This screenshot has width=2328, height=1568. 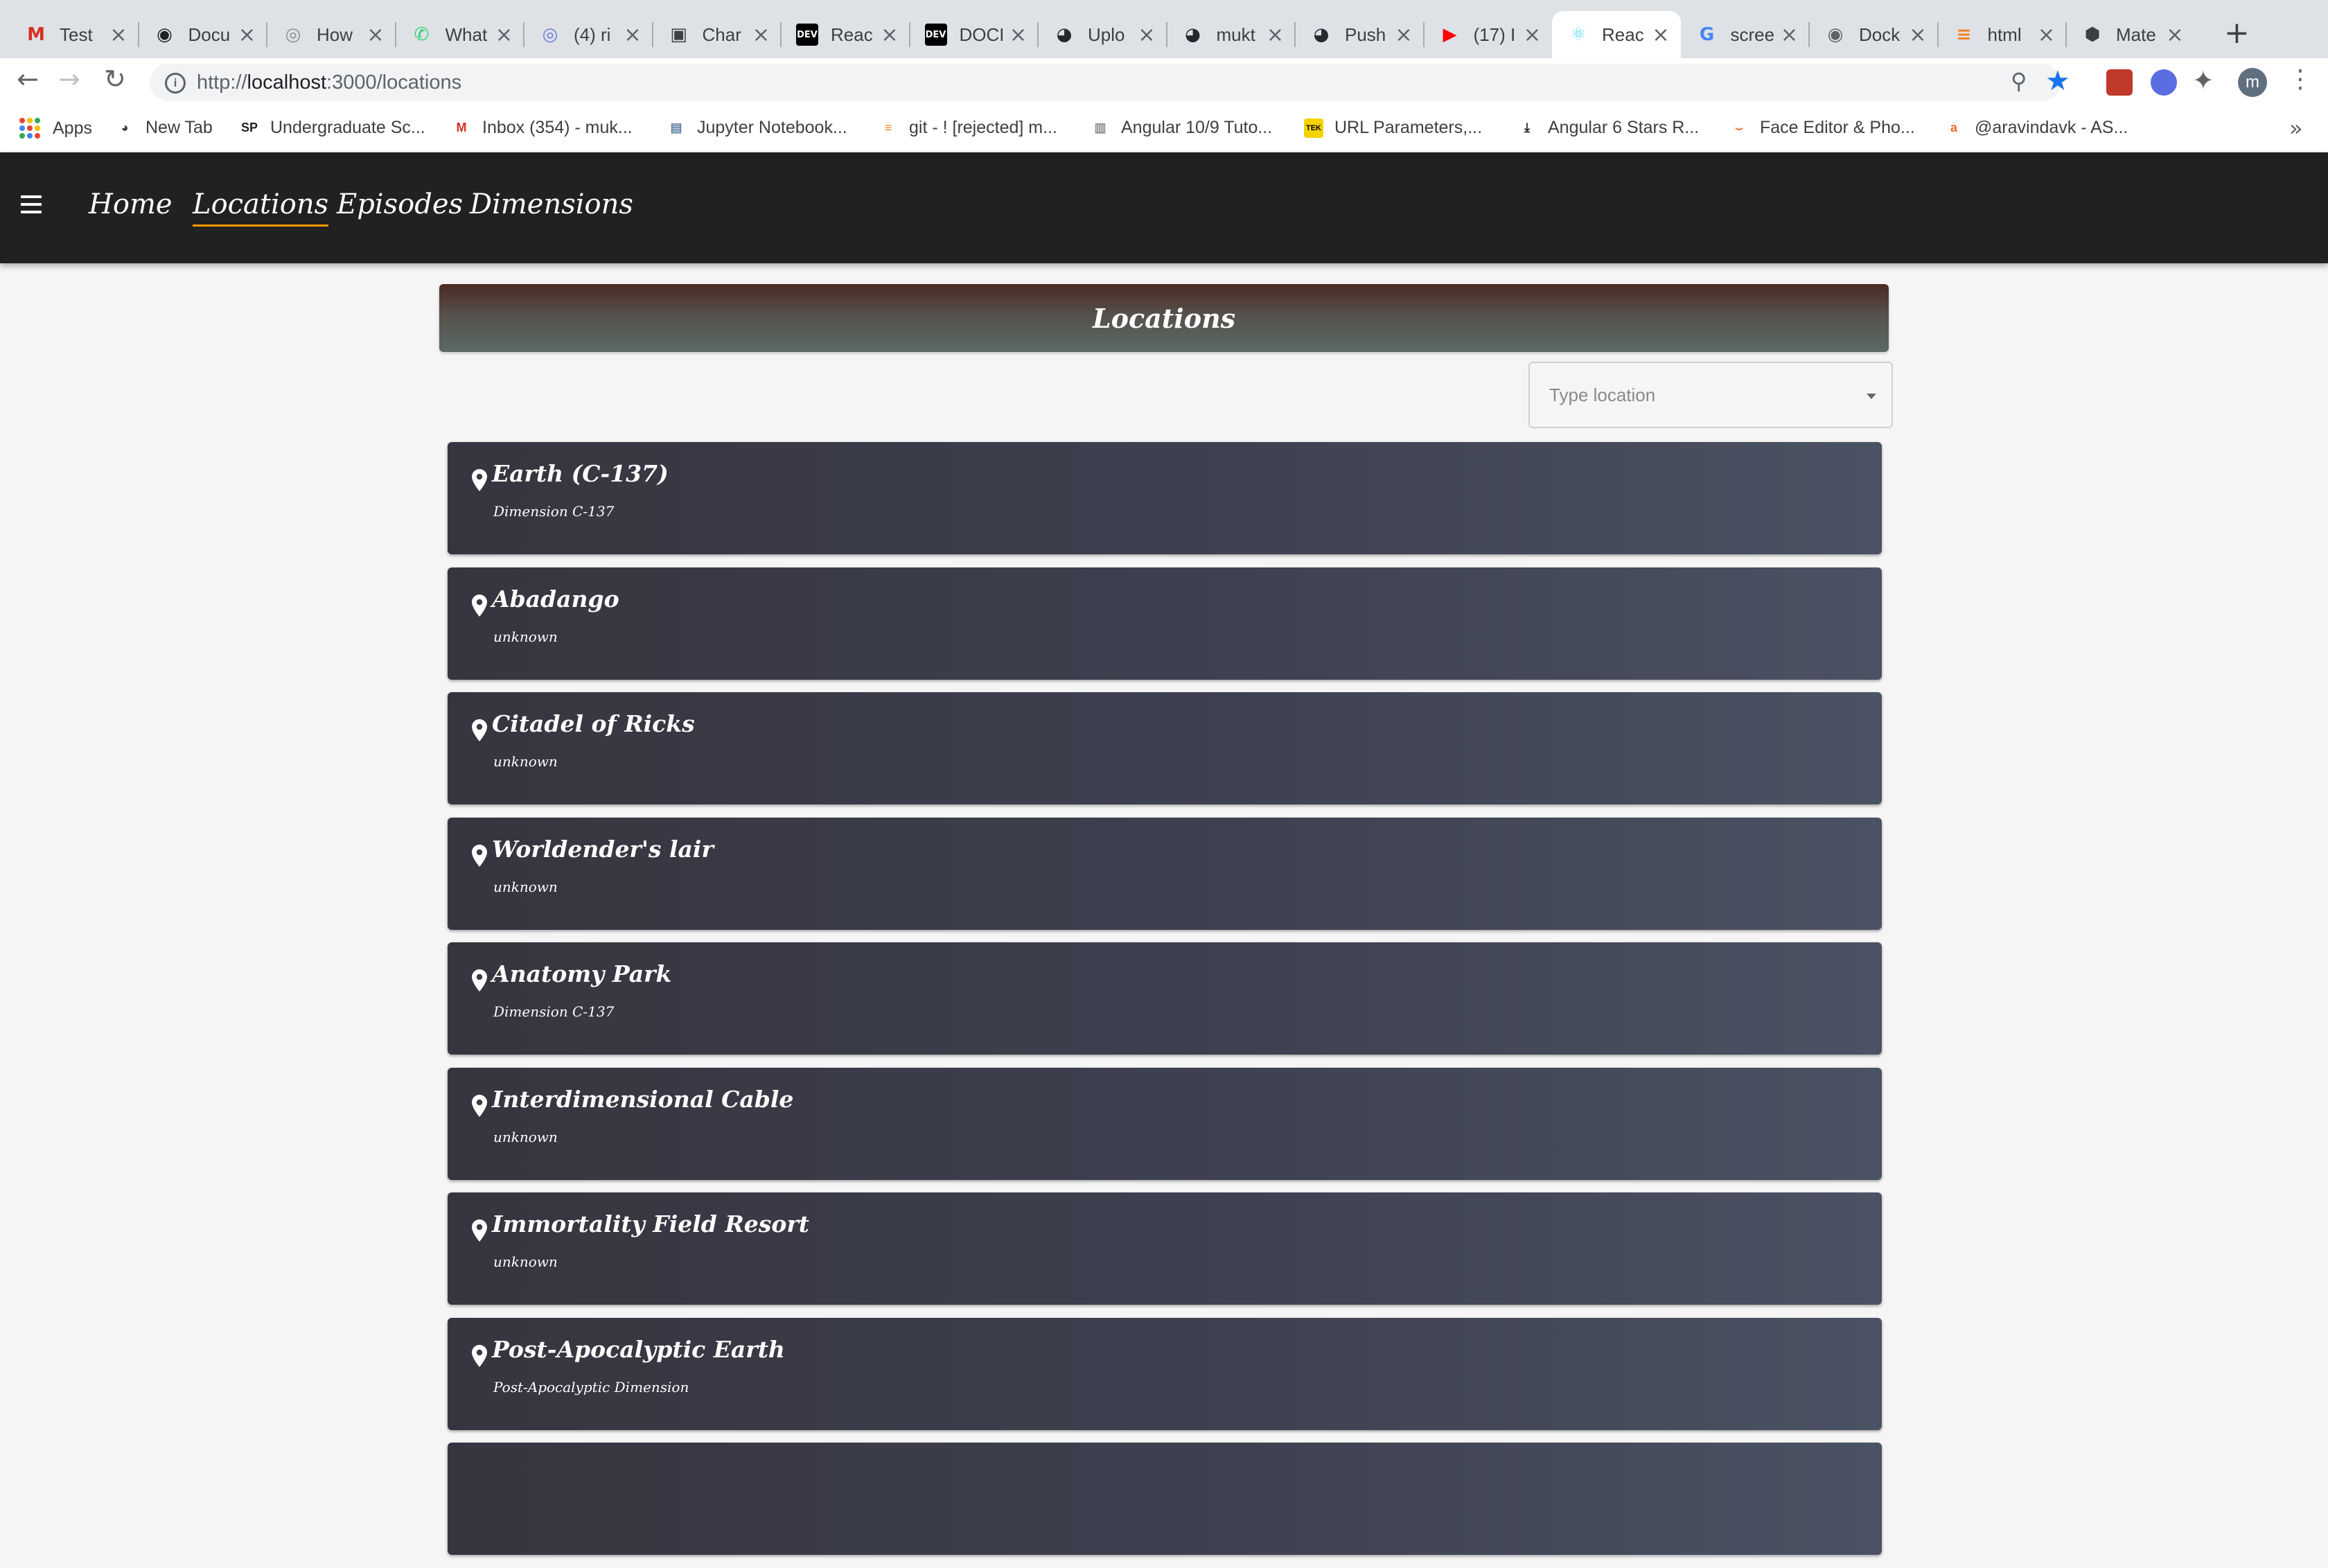 I want to click on tab-title: What, so click(x=466, y=34).